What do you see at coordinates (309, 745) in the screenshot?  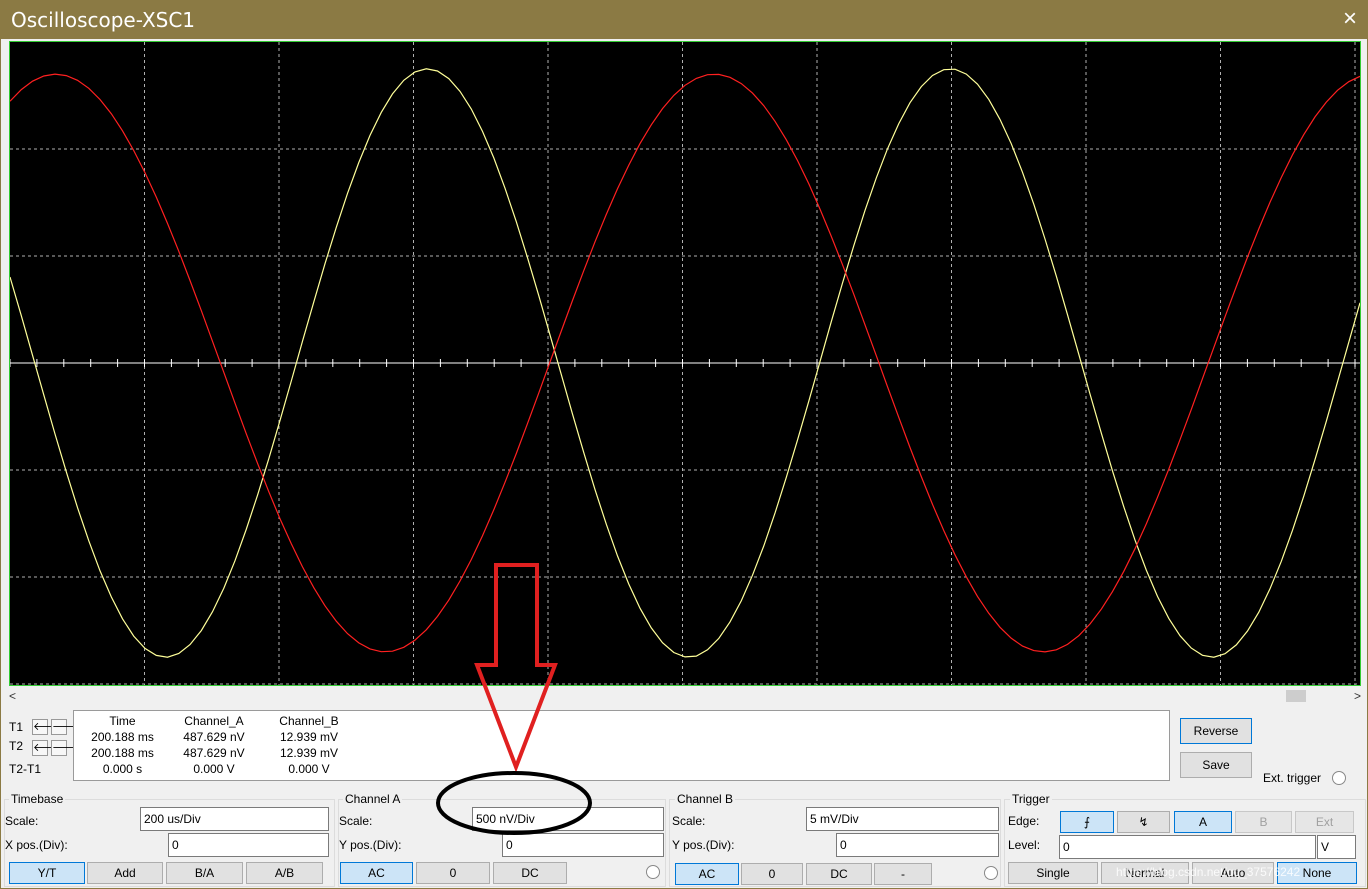 I see `readout-channel-b-column: Channel_B 12.939 mV 12.939 mV 0.000 V` at bounding box center [309, 745].